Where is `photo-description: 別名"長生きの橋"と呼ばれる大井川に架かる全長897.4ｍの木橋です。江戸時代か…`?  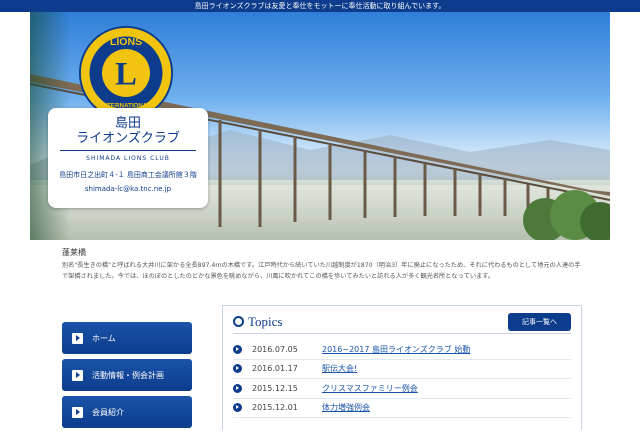 photo-description: 別名"長生きの橋"と呼ばれる大井川に架かる全長897.4ｍの木橋です。江戸時代か… is located at coordinates (321, 271).